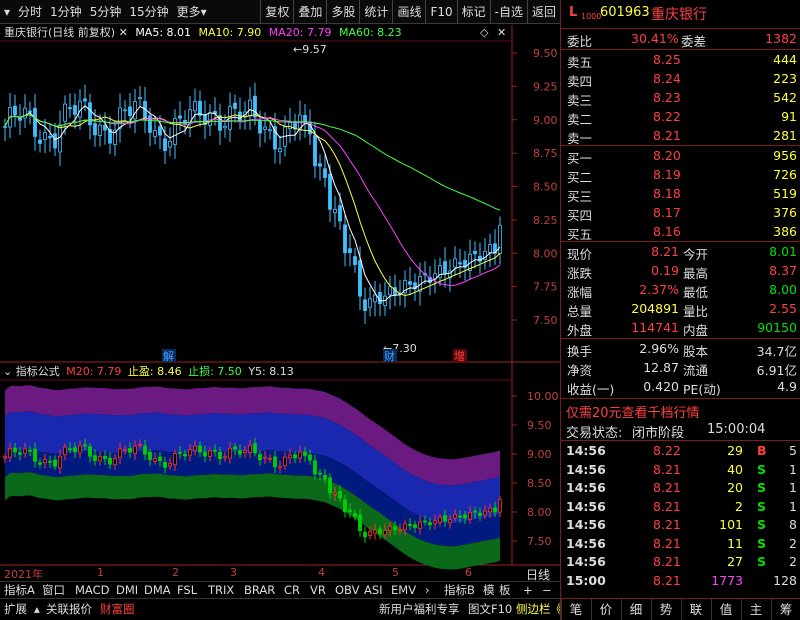  What do you see at coordinates (539, 483) in the screenshot?
I see `y-tick-label: 8.50` at bounding box center [539, 483].